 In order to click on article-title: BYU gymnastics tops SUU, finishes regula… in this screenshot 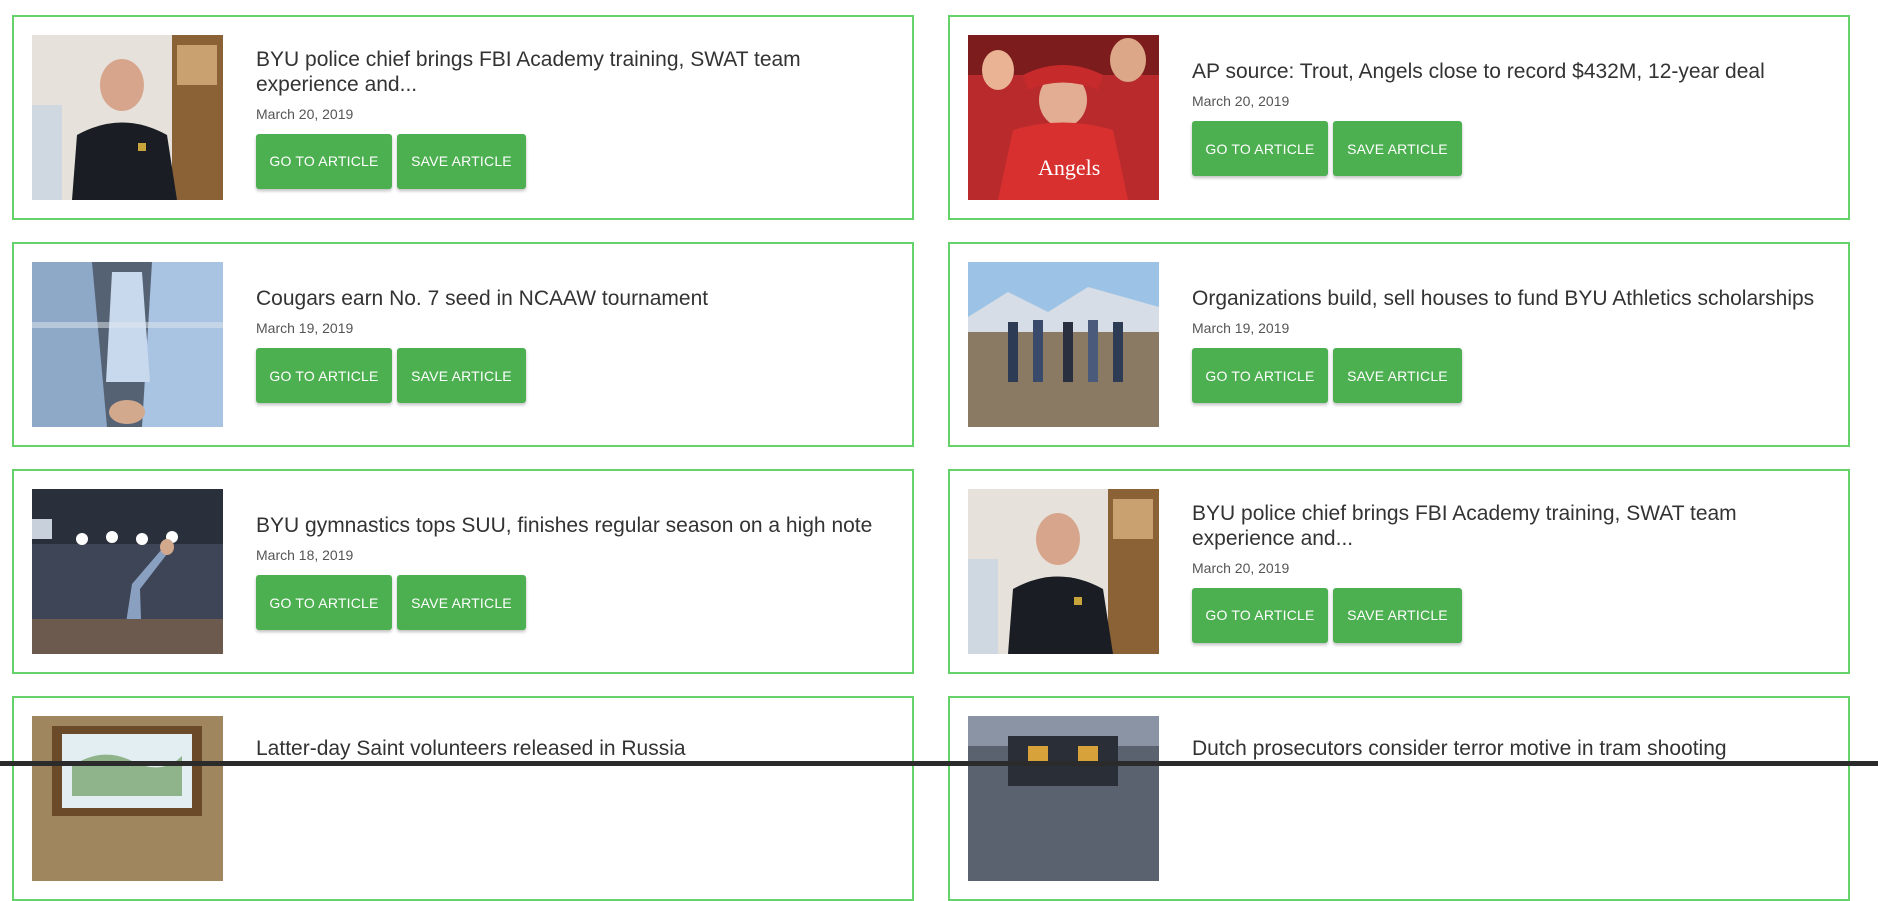, I will do `click(574, 525)`.